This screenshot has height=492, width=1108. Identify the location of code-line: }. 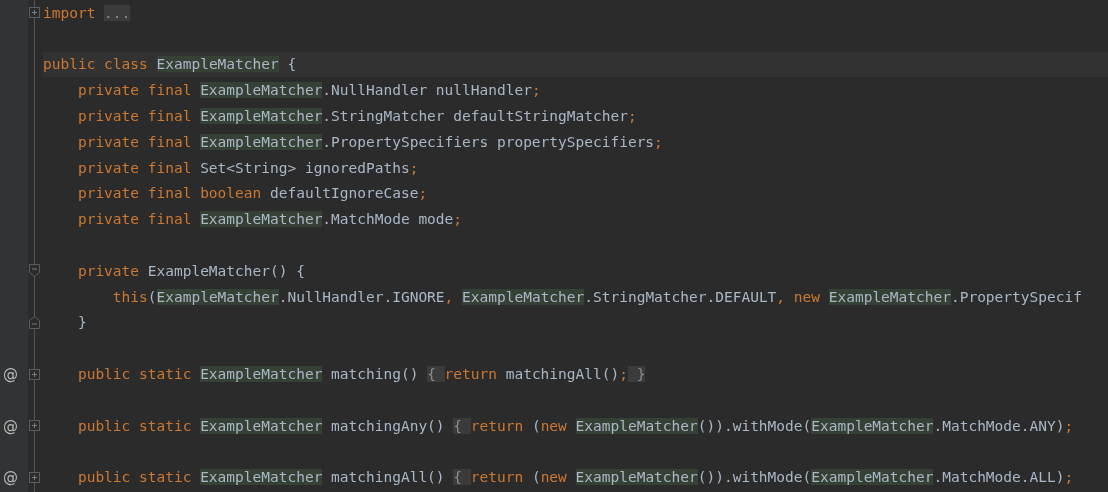
(82, 323).